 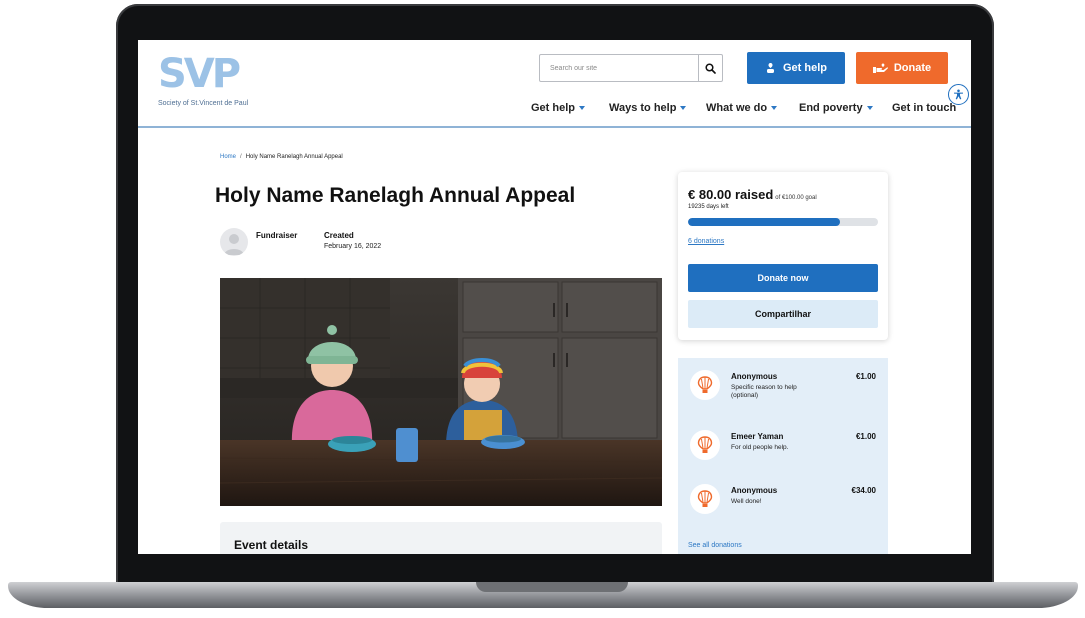 I want to click on breadcrumb-home-link: Home, so click(x=228, y=157).